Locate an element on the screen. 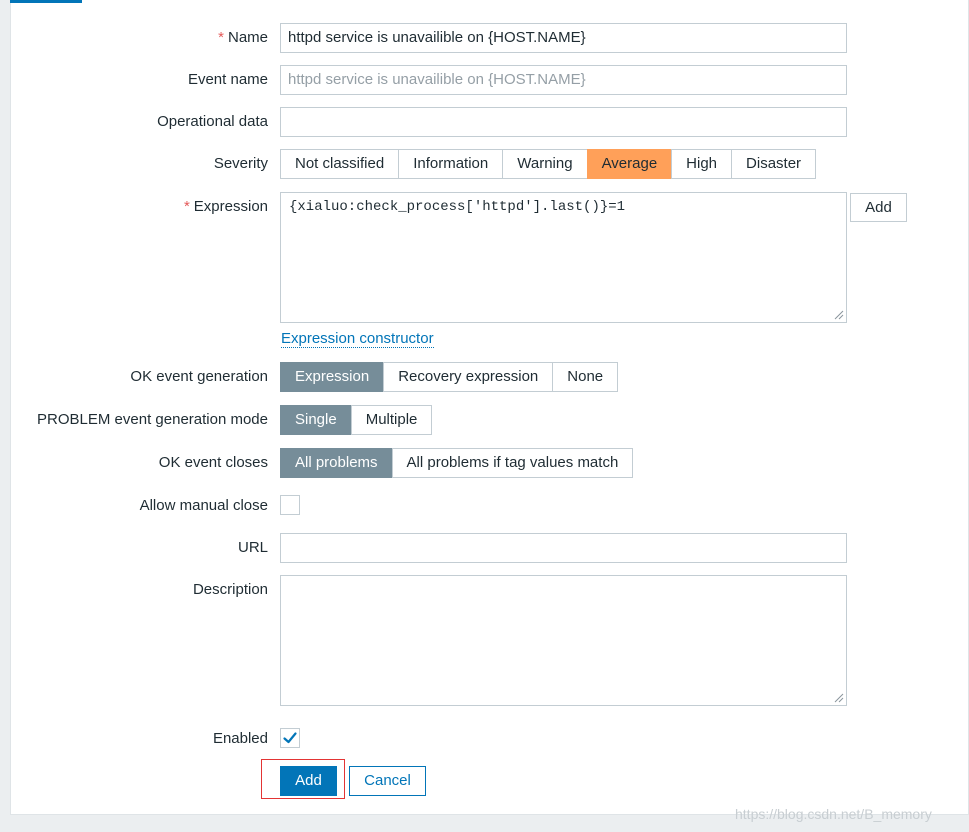  add-expression-button: Add is located at coordinates (878, 207).